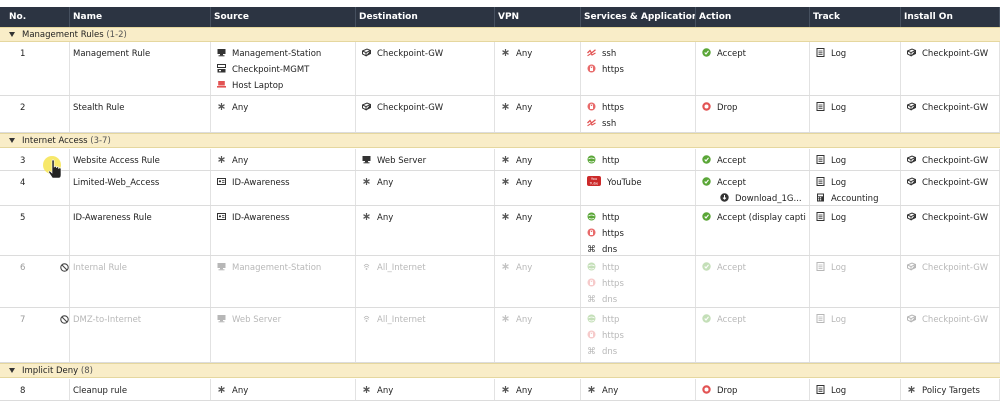 The height and width of the screenshot is (407, 1000). I want to click on cell-services: http https ⌘ dns, so click(638, 335).